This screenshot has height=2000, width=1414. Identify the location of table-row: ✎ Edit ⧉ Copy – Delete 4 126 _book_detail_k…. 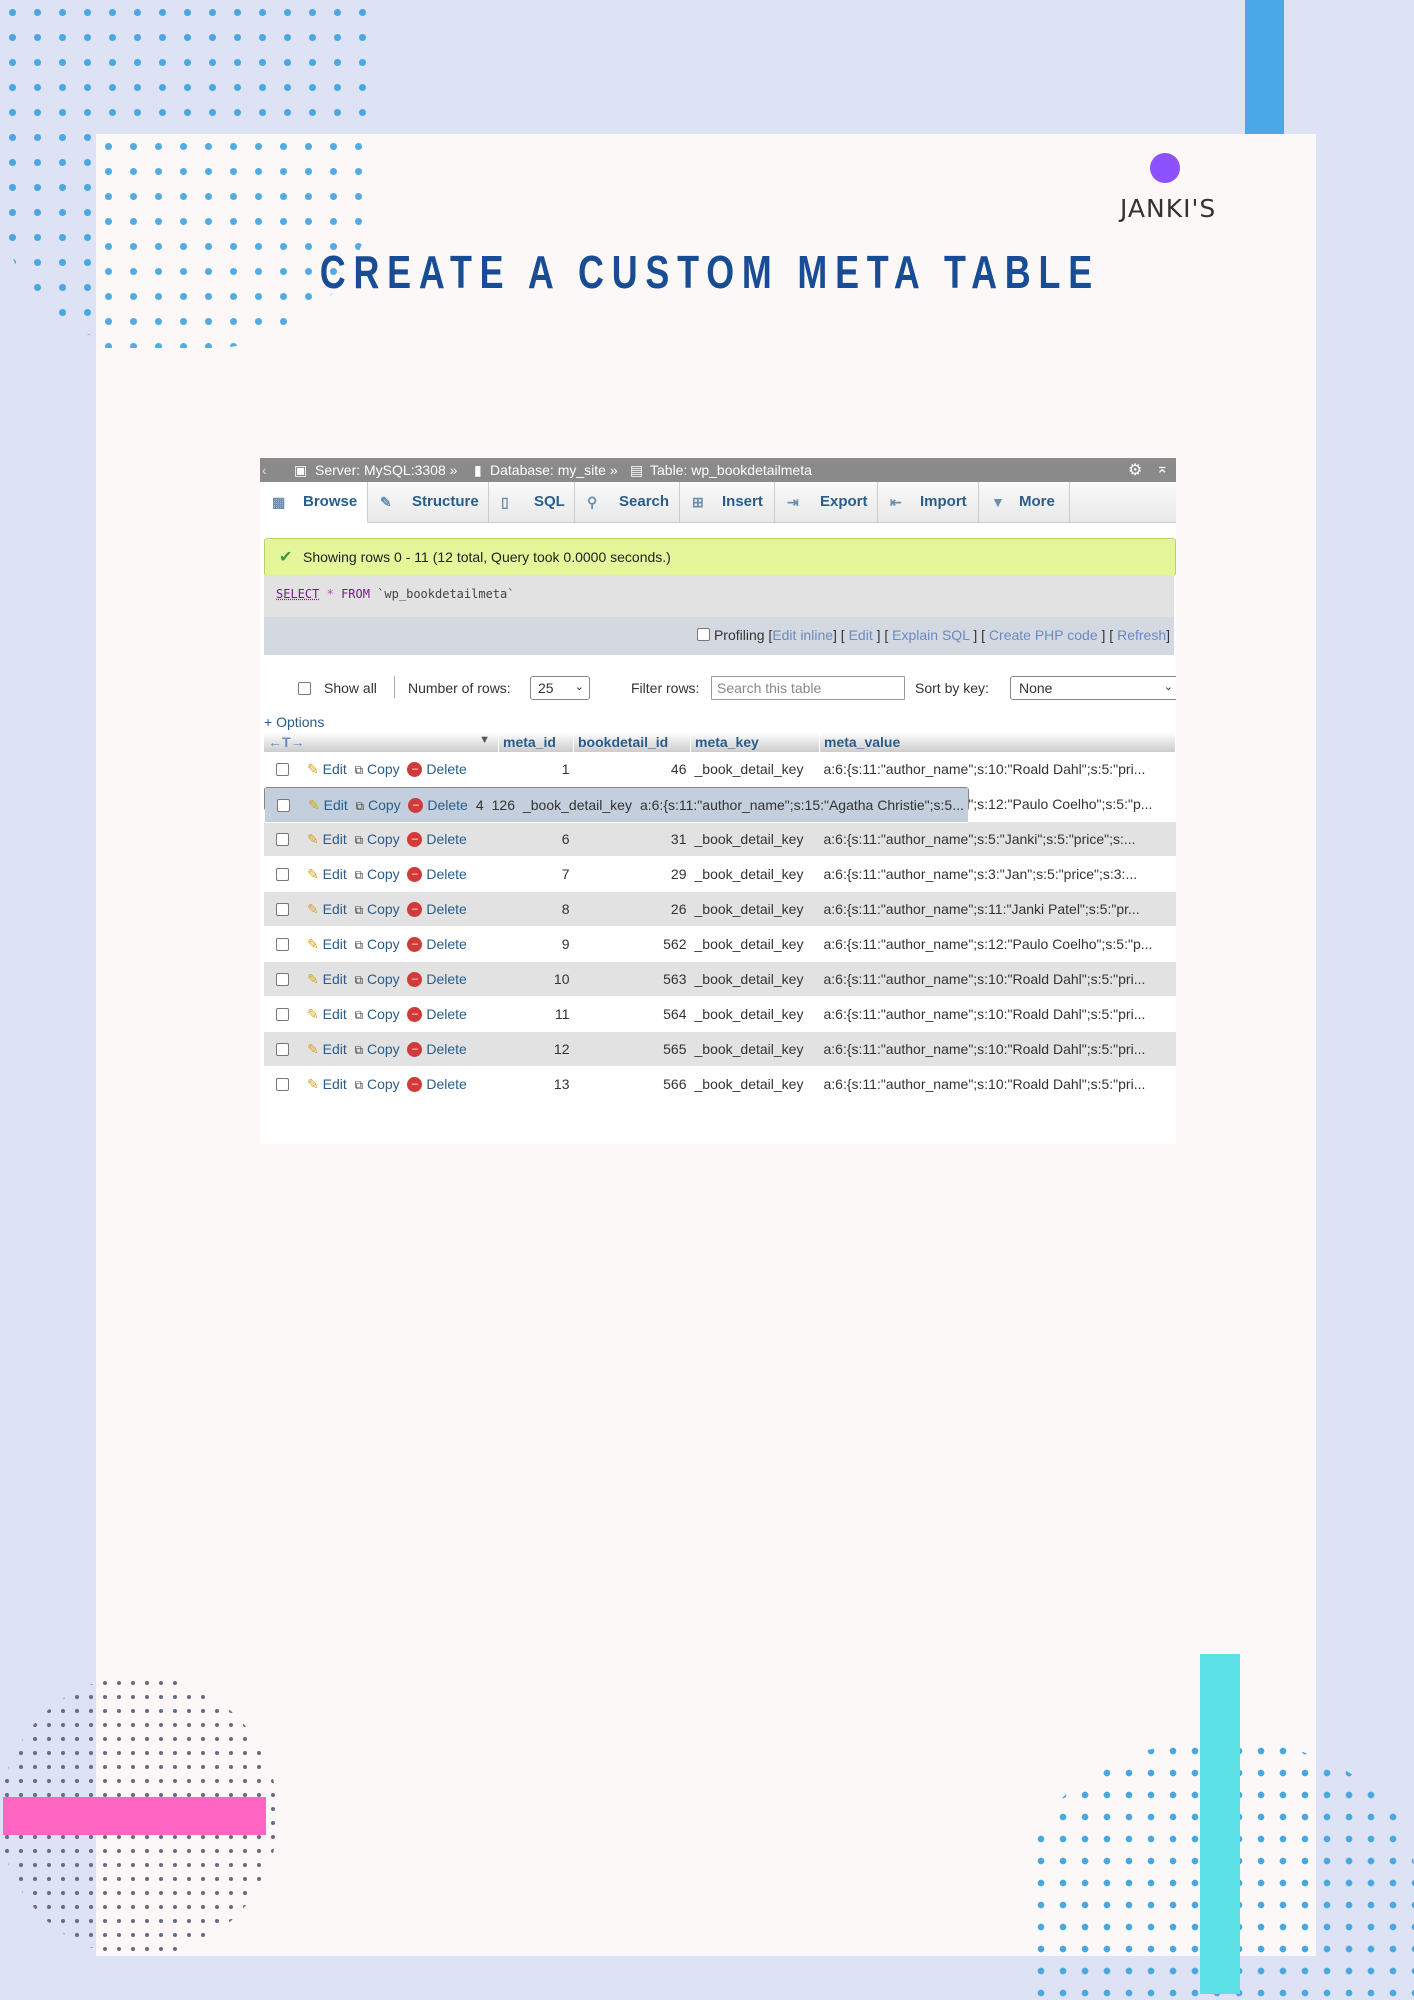
(616, 805).